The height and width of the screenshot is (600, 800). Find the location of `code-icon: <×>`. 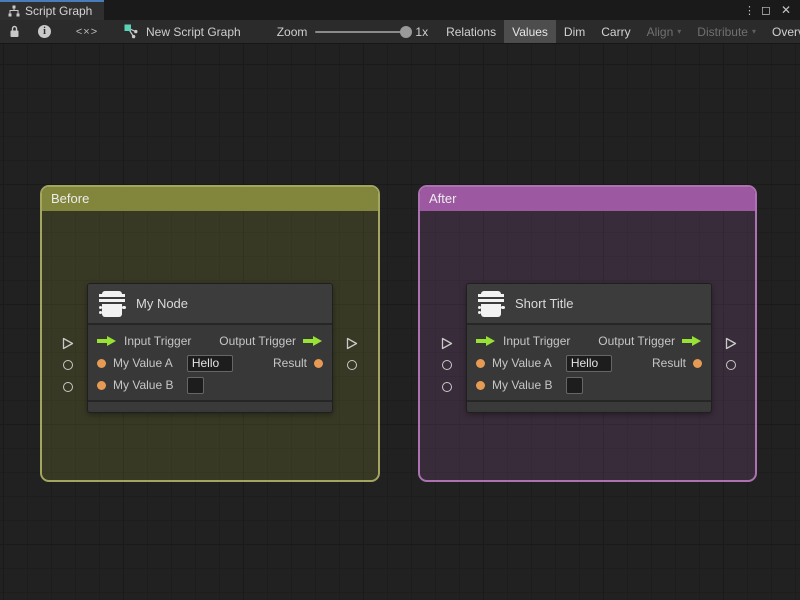

code-icon: <×> is located at coordinates (87, 31).